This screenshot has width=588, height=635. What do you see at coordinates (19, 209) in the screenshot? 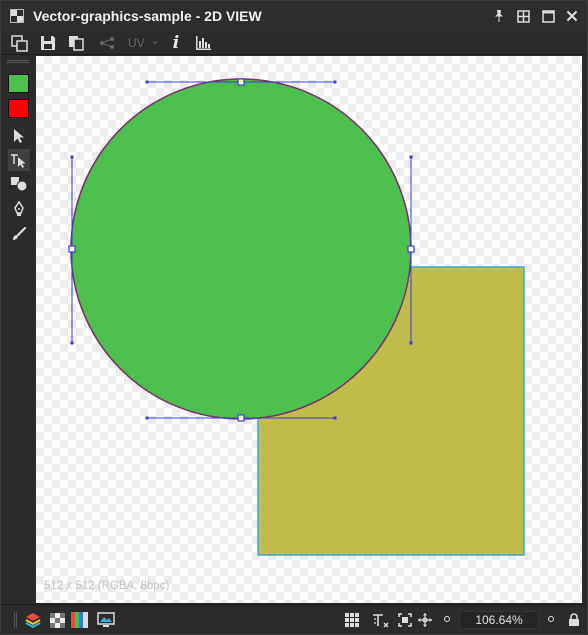
I see `pen-tool-icon` at bounding box center [19, 209].